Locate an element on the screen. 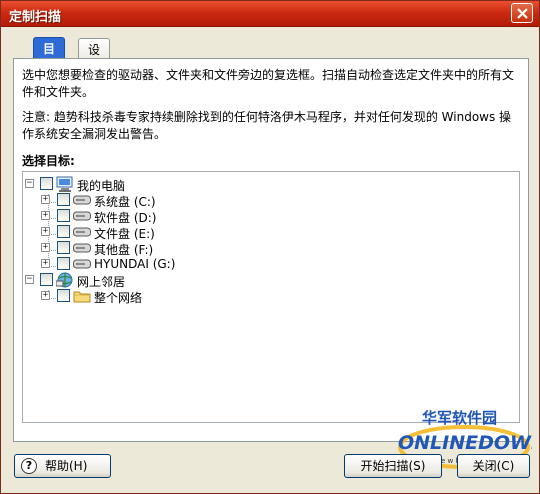 The height and width of the screenshot is (494, 540). tree-label: 文件盘 (E:) is located at coordinates (124, 234).